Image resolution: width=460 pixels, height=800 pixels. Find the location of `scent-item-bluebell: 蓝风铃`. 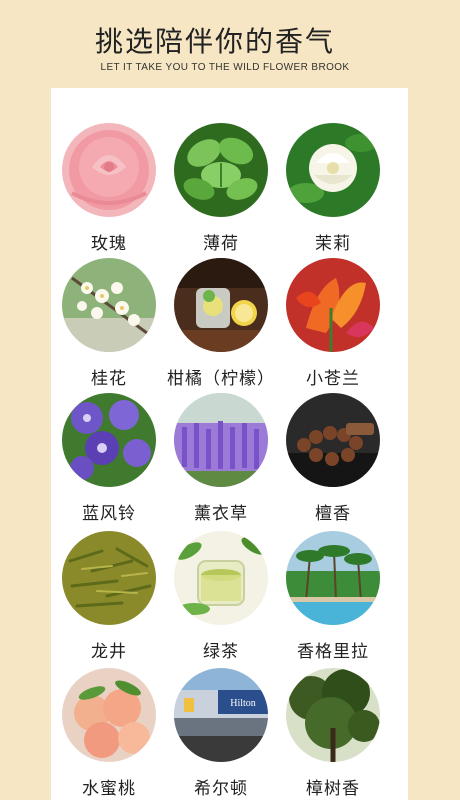

scent-item-bluebell: 蓝风铃 is located at coordinates (109, 458).